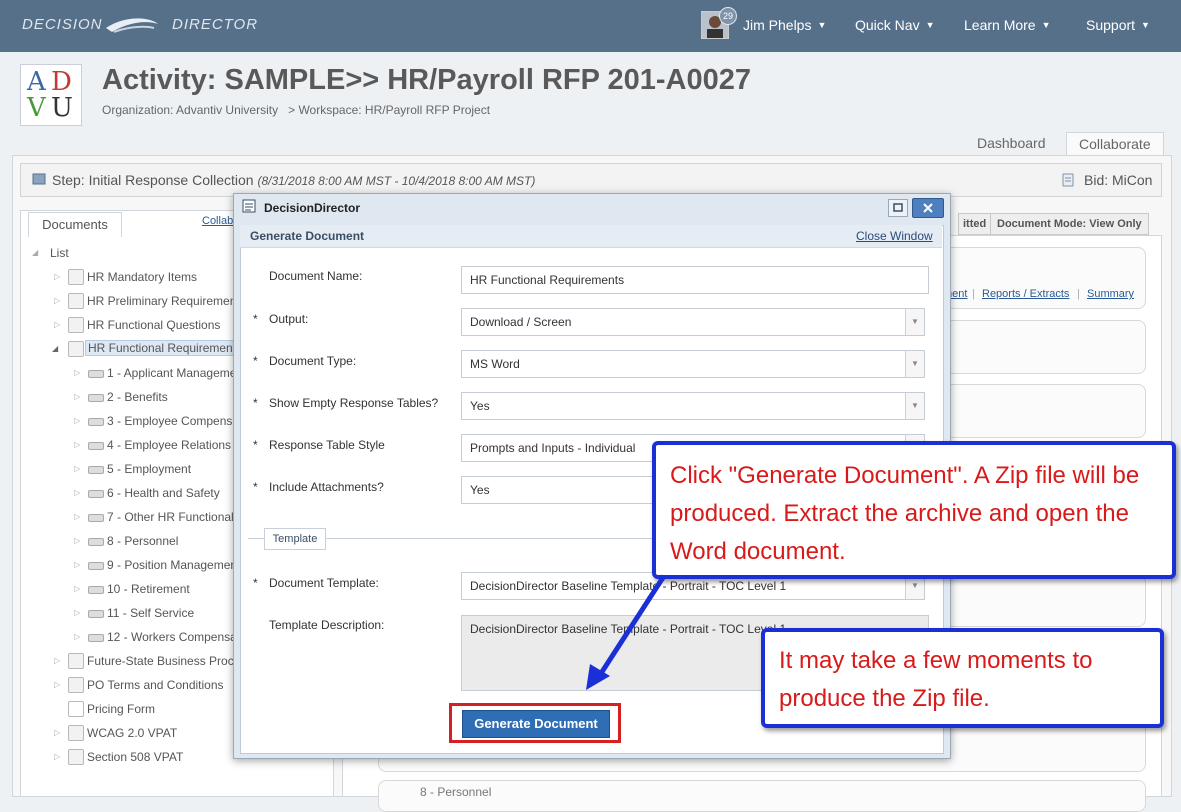 The width and height of the screenshot is (1181, 812). What do you see at coordinates (132, 733) in the screenshot?
I see `tree-item-label: WCAG 2.0 VPAT` at bounding box center [132, 733].